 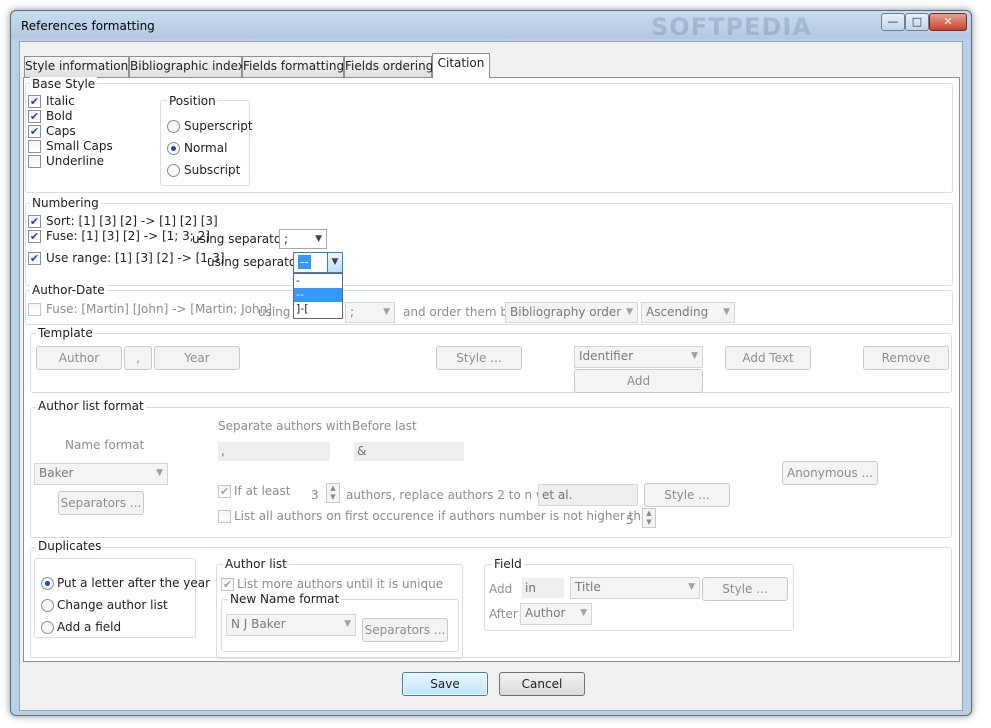 I want to click on change-author-list-radio, so click(x=47, y=605).